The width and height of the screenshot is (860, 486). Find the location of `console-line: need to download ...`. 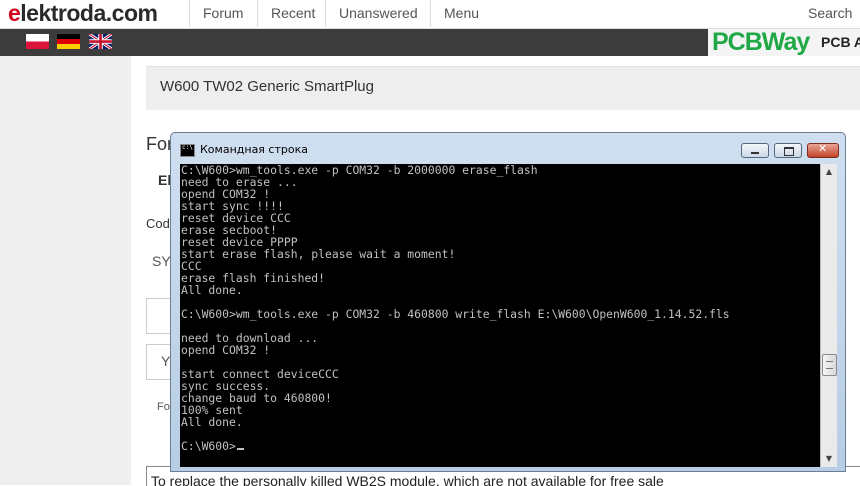

console-line: need to download ... is located at coordinates (250, 338).